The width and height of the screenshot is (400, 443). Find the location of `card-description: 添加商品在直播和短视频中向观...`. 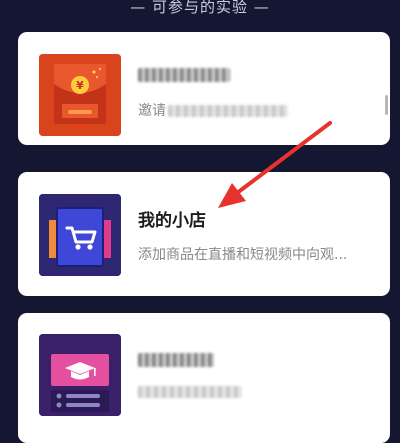

card-description: 添加商品在直播和短视频中向观... is located at coordinates (243, 255).